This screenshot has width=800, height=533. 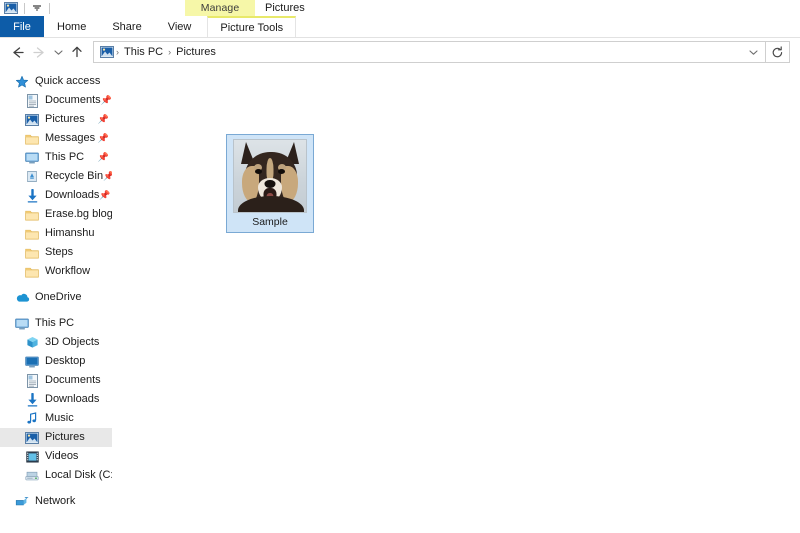 What do you see at coordinates (74, 176) in the screenshot?
I see `sidebar-item-label: Recycle Bin` at bounding box center [74, 176].